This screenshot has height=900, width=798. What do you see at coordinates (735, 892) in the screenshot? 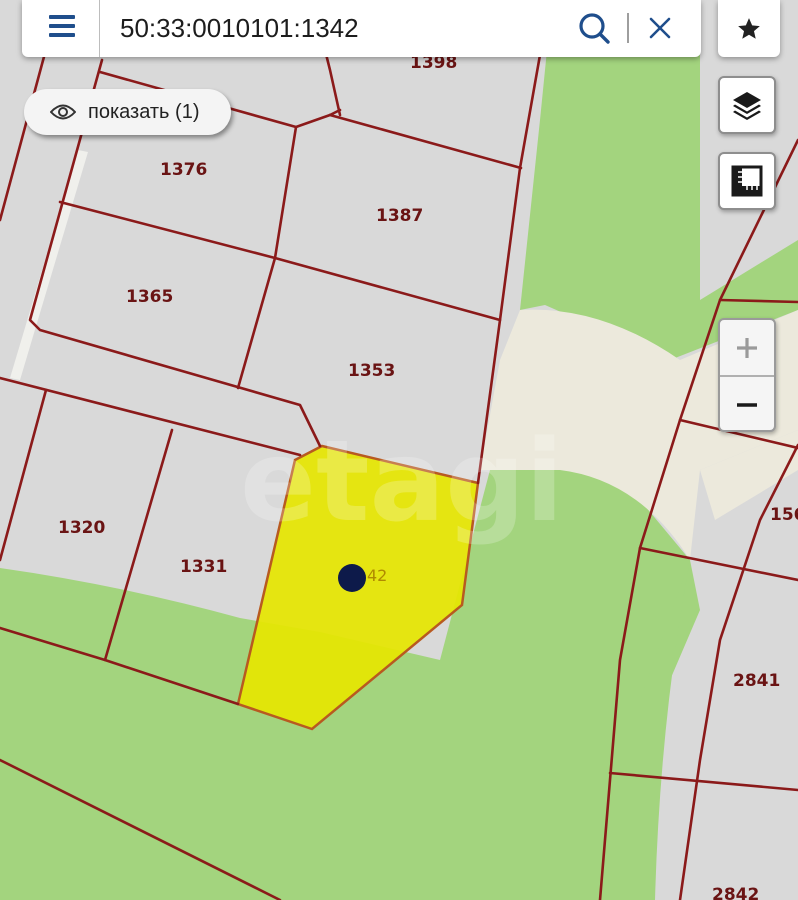
I see `plot-label-2842: 2842` at bounding box center [735, 892].